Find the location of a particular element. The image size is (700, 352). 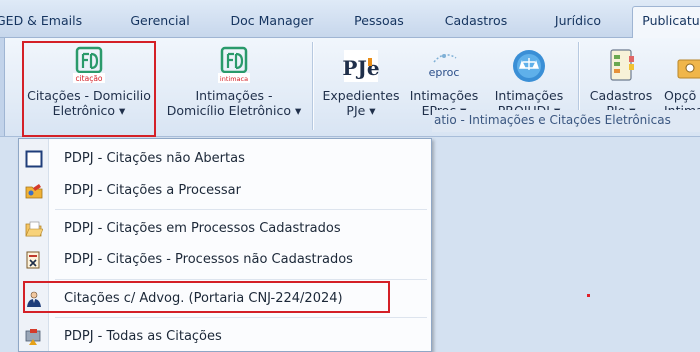

intimacoes-domicilio-label-line2: Domicílio Eletrônico ▾ is located at coordinates (234, 110).